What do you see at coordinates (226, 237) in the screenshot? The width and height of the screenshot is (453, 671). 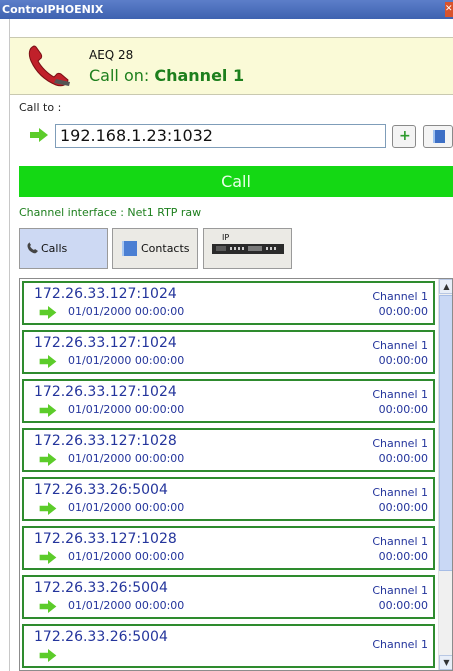 I see `ip-label: IP` at bounding box center [226, 237].